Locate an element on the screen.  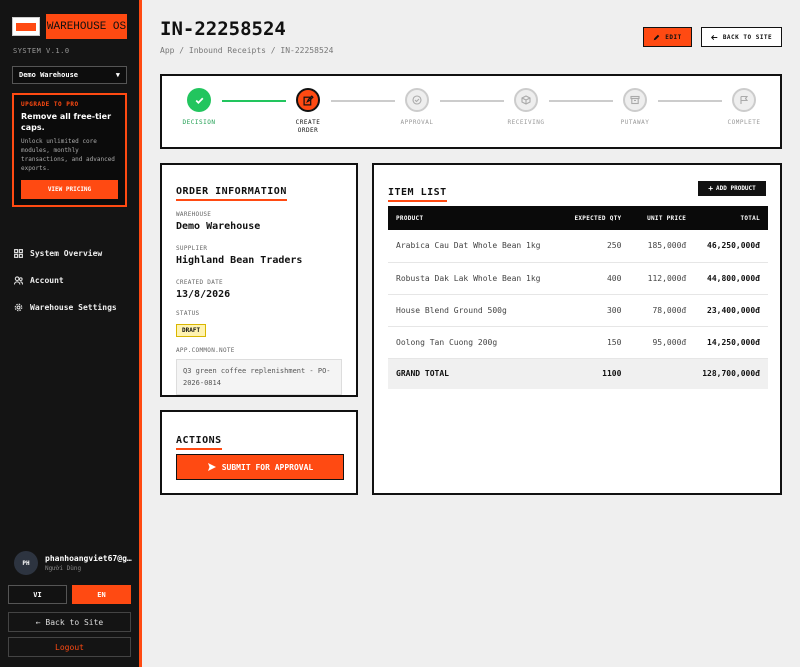
order-information-title: ORDER INFORMATION is located at coordinates (231, 193).